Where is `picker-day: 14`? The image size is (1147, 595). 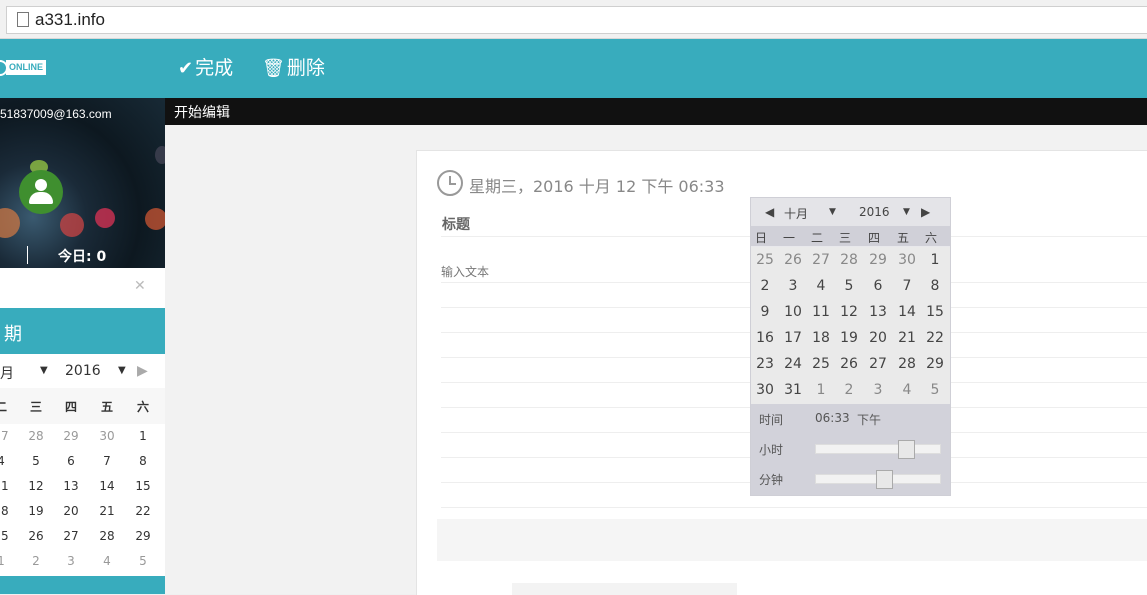
picker-day: 14 is located at coordinates (907, 312).